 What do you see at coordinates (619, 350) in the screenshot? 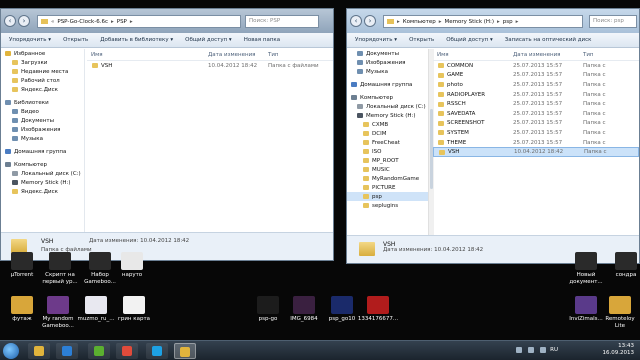
I see `clock: 13:43 16.09.2013` at bounding box center [619, 350].